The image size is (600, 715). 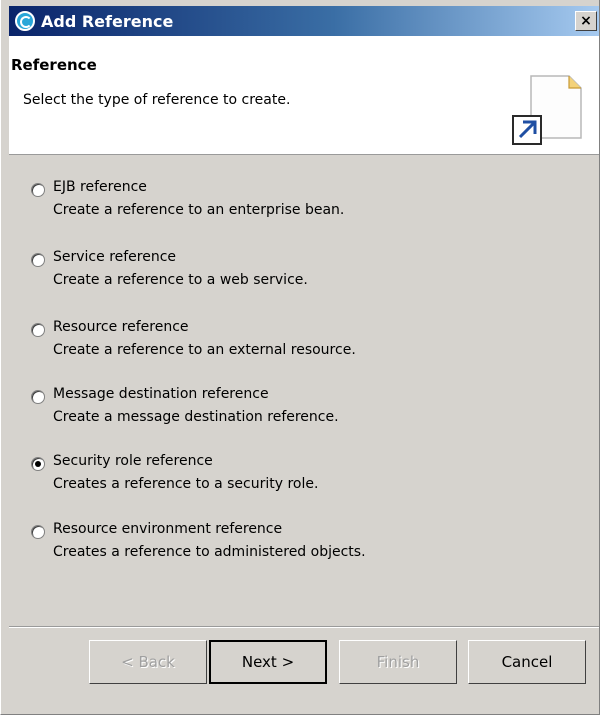 What do you see at coordinates (586, 21) in the screenshot?
I see `close-button: ×` at bounding box center [586, 21].